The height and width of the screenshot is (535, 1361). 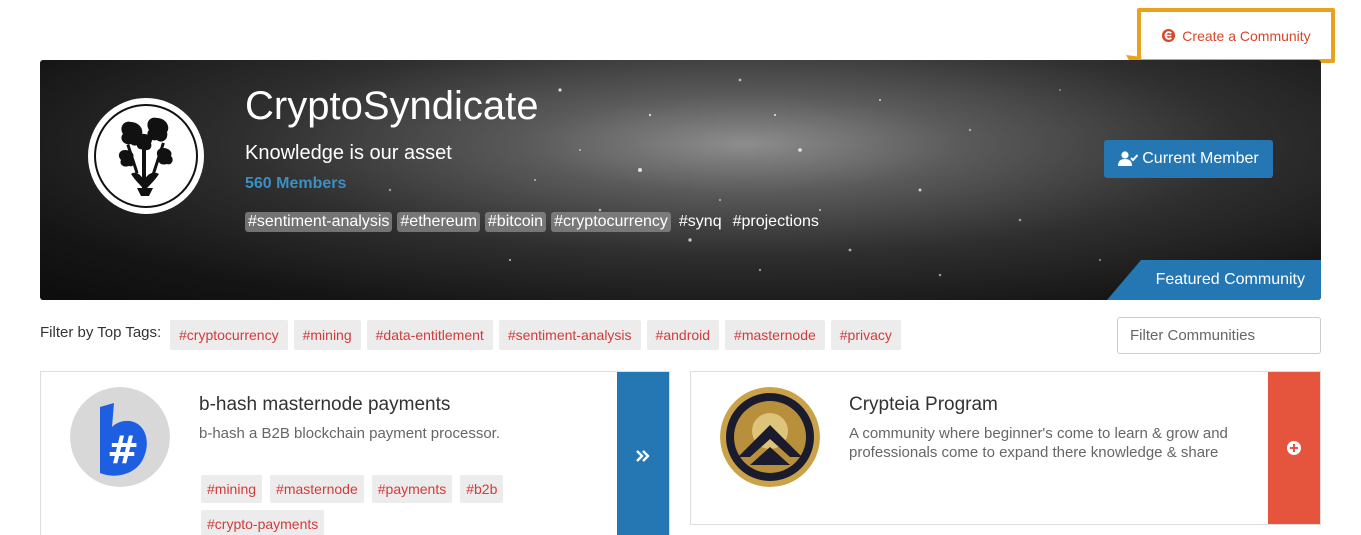 I want to click on create-community-button: Create a Community, so click(x=1236, y=35).